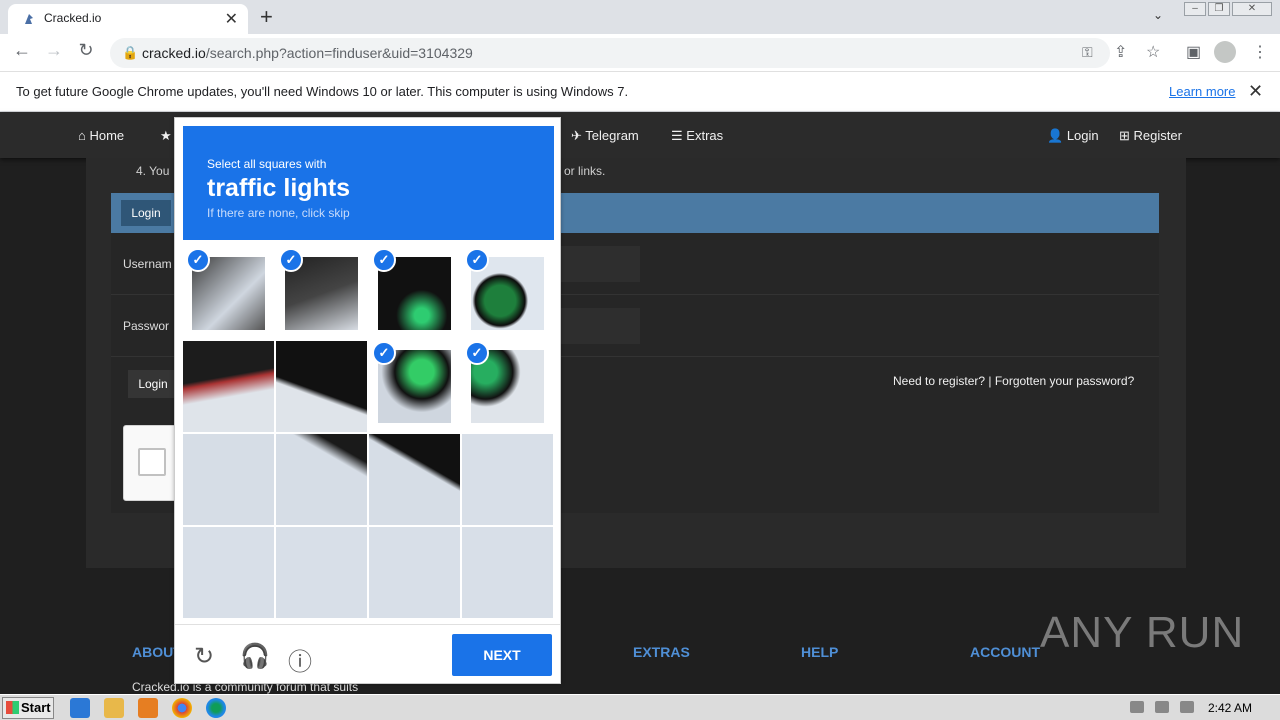 The width and height of the screenshot is (1280, 720). What do you see at coordinates (1153, 52) in the screenshot?
I see `bookmark-star-icon: ☆` at bounding box center [1153, 52].